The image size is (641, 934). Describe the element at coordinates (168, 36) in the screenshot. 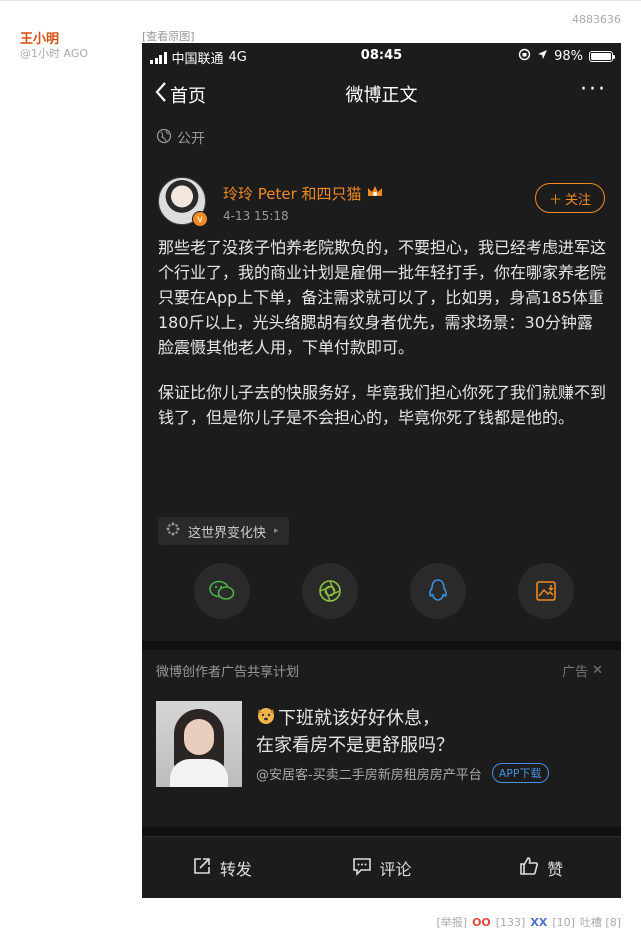

I see `view-original-link: 查看原图` at that location.